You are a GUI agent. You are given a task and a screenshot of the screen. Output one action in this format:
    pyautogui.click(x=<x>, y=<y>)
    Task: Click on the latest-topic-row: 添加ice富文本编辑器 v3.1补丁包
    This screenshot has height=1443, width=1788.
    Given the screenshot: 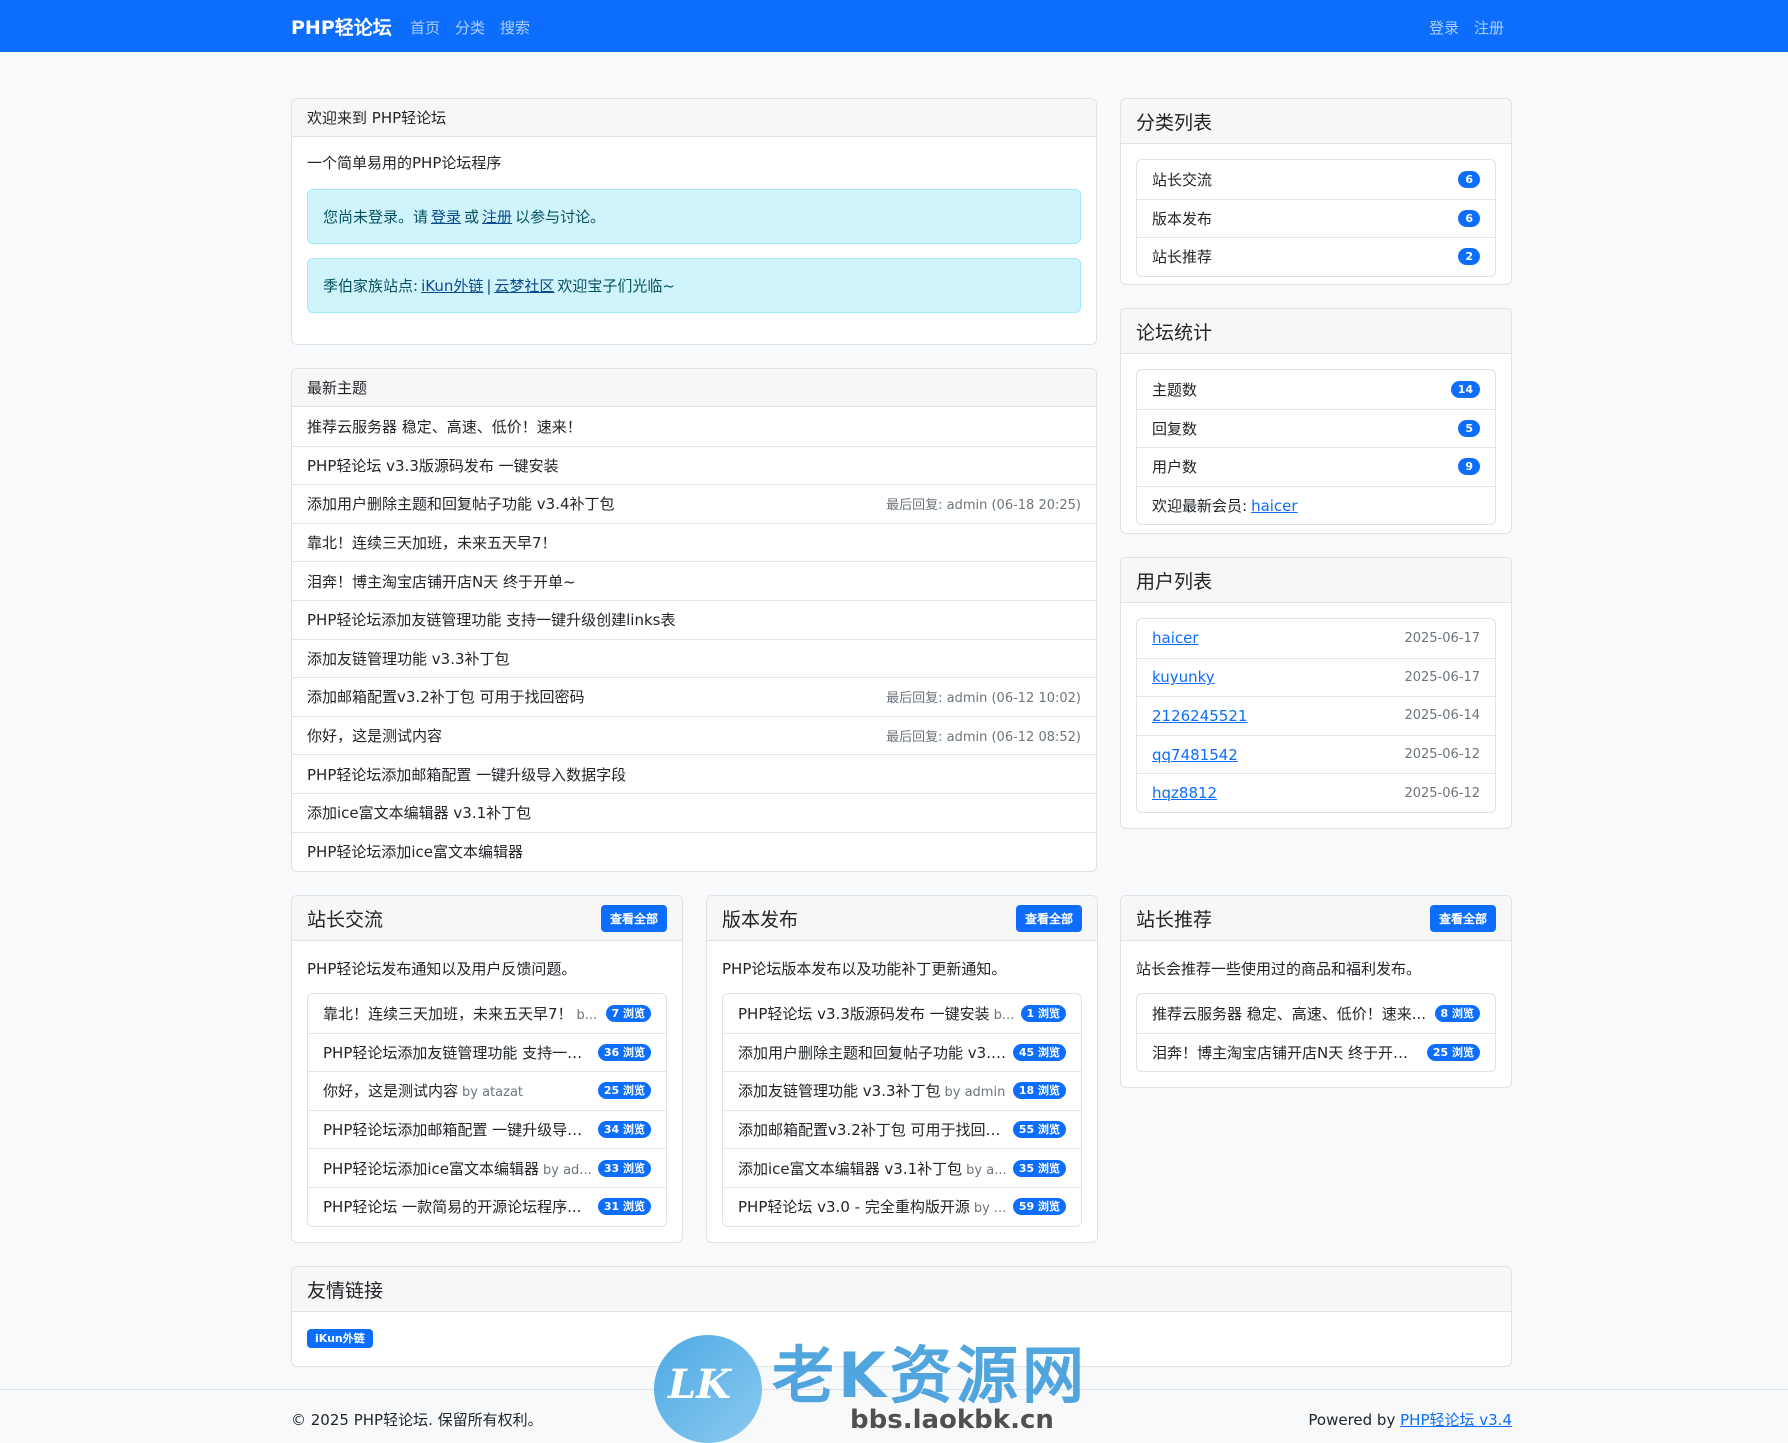 What is the action you would take?
    pyautogui.click(x=694, y=812)
    